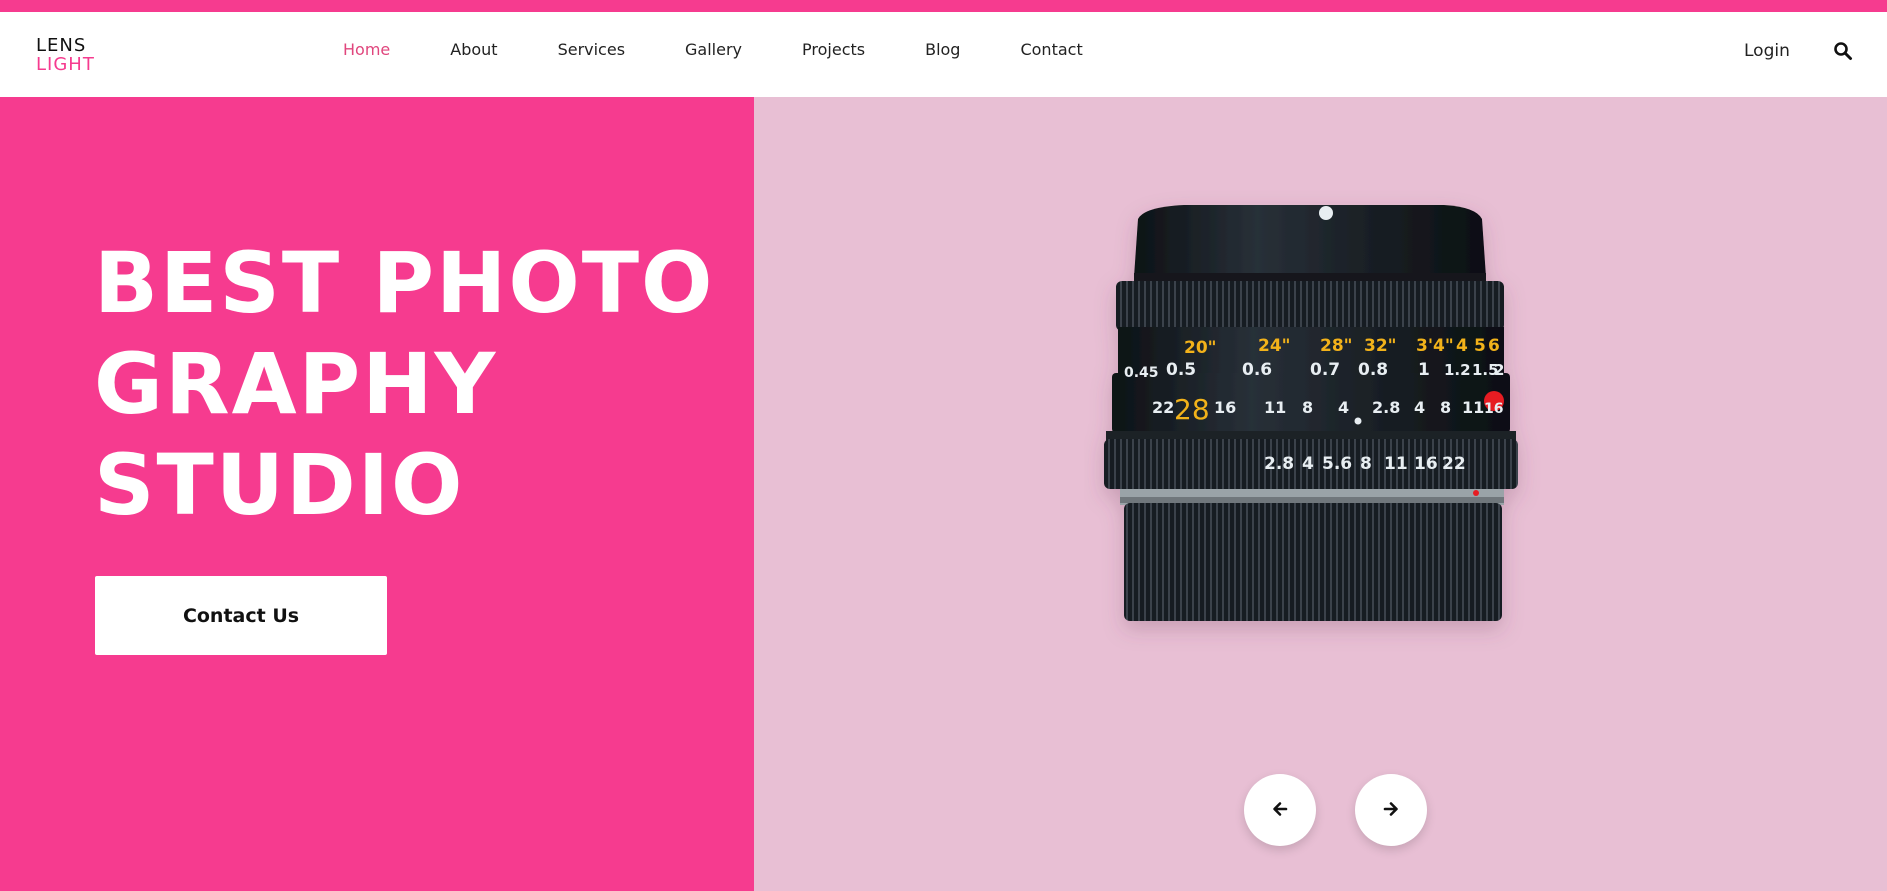  Describe the element at coordinates (1257, 370) in the screenshot. I see `meter-mark-3: 0.6` at that location.